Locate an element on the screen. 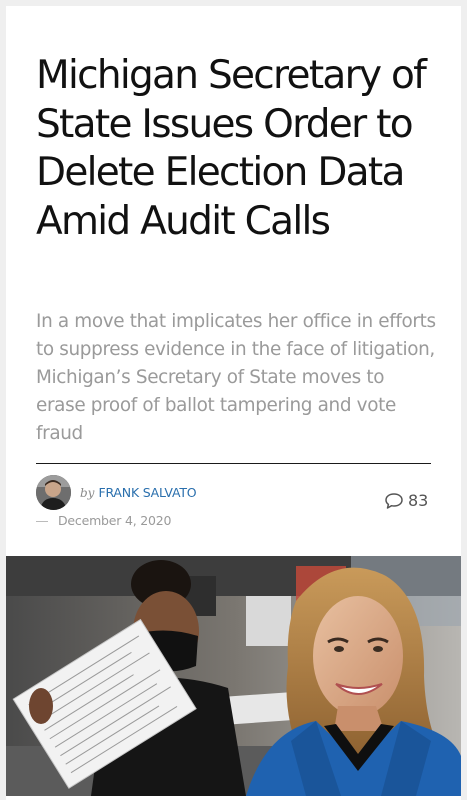 This screenshot has height=800, width=467. author-avatar is located at coordinates (53, 492).